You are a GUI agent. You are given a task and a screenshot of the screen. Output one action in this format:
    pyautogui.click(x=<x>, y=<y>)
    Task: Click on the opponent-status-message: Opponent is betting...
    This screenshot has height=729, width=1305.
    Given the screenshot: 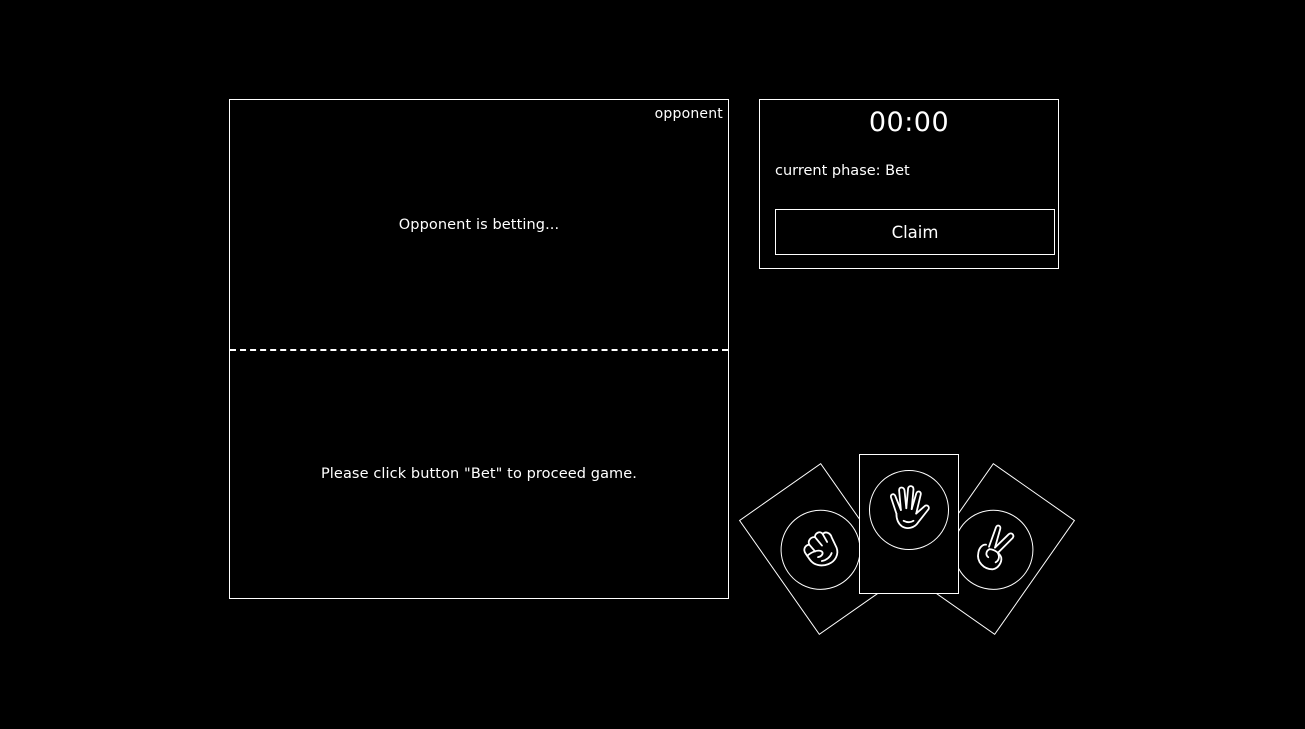 What is the action you would take?
    pyautogui.click(x=479, y=224)
    